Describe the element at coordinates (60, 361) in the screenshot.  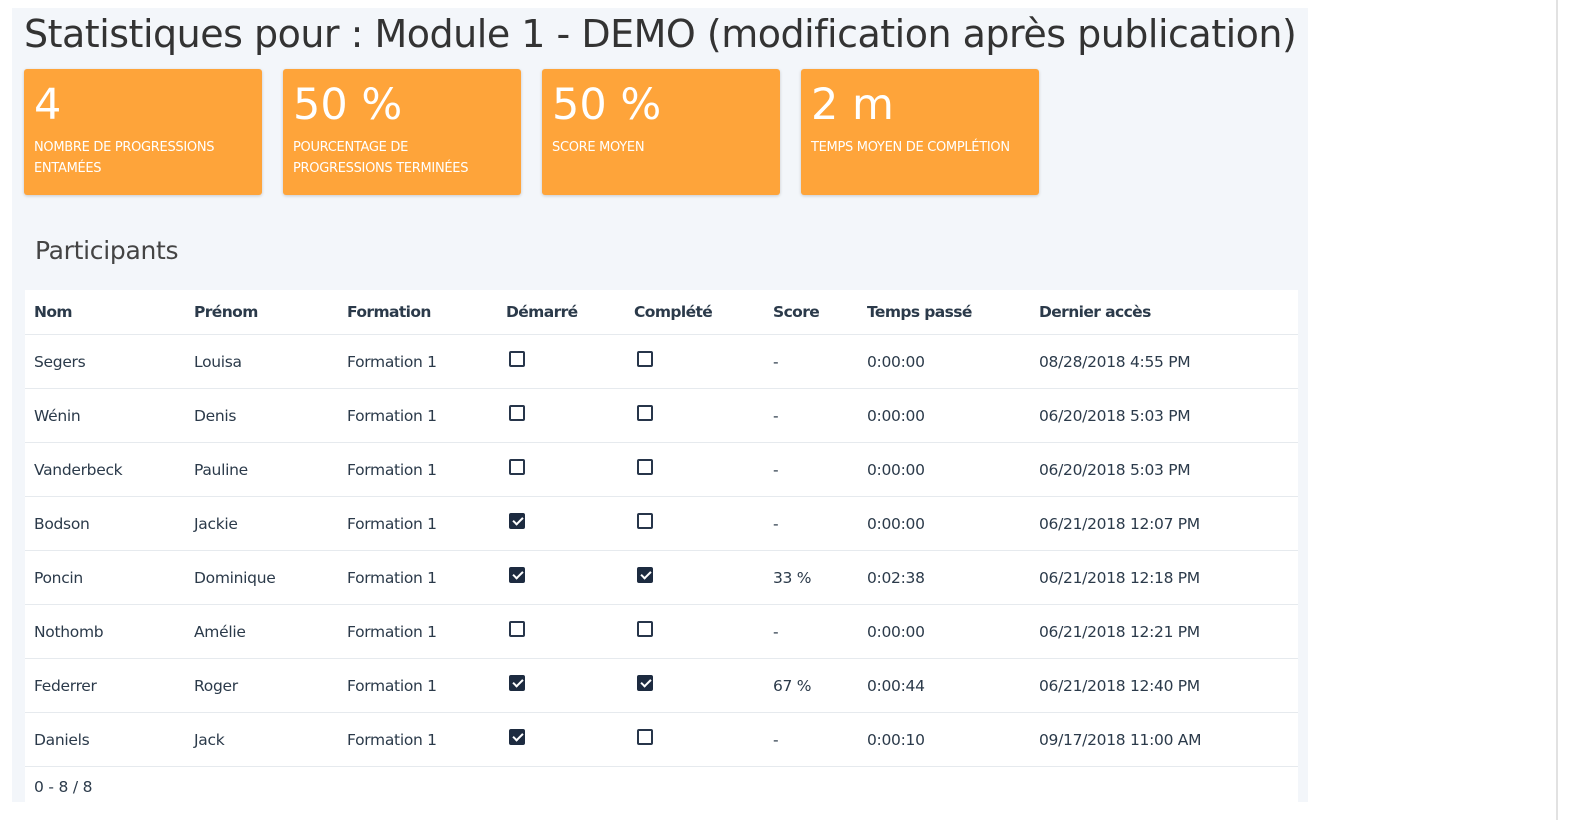
I see `cell-nom: Segers` at that location.